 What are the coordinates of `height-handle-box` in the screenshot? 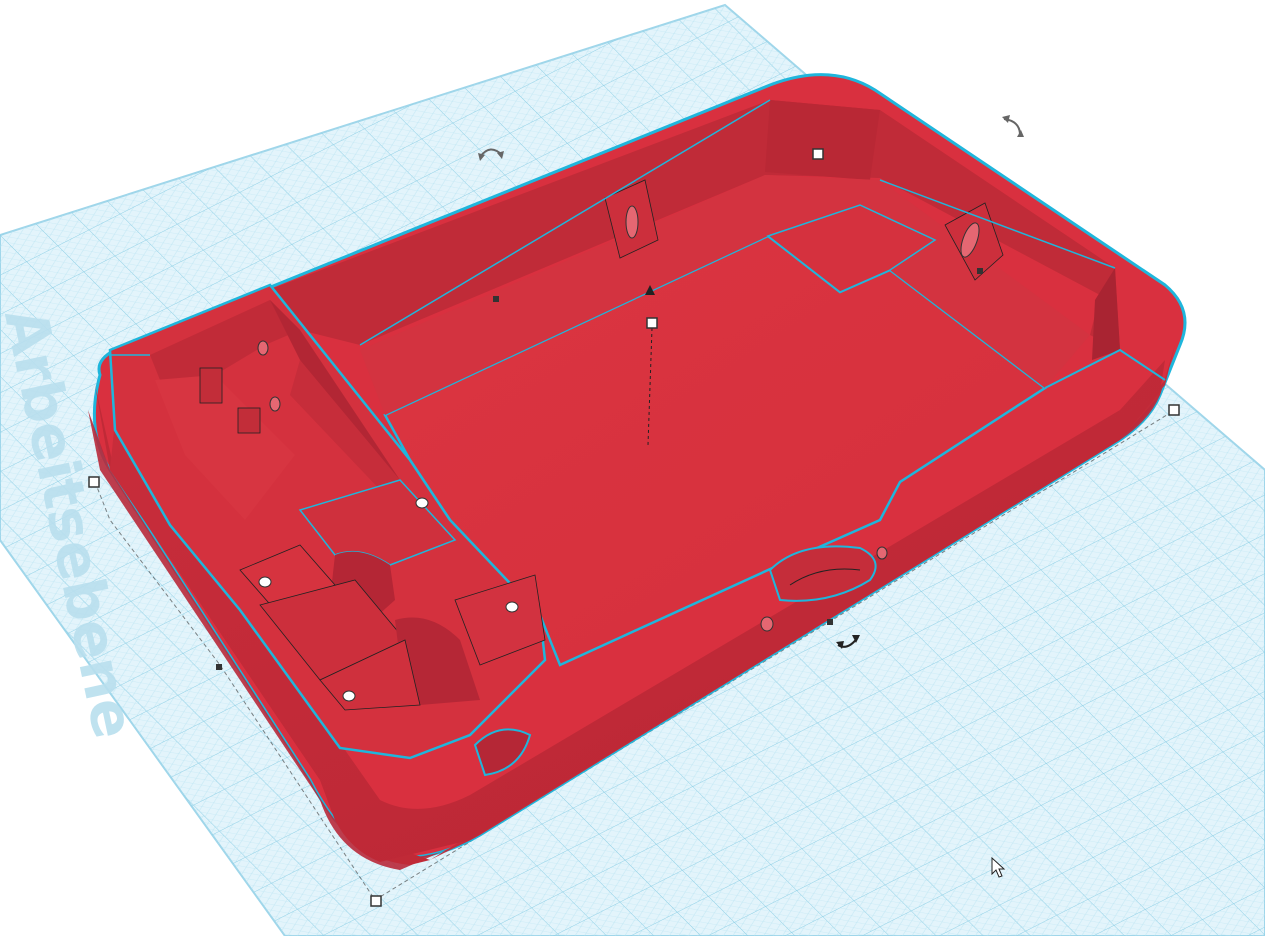 It's located at (652, 323).